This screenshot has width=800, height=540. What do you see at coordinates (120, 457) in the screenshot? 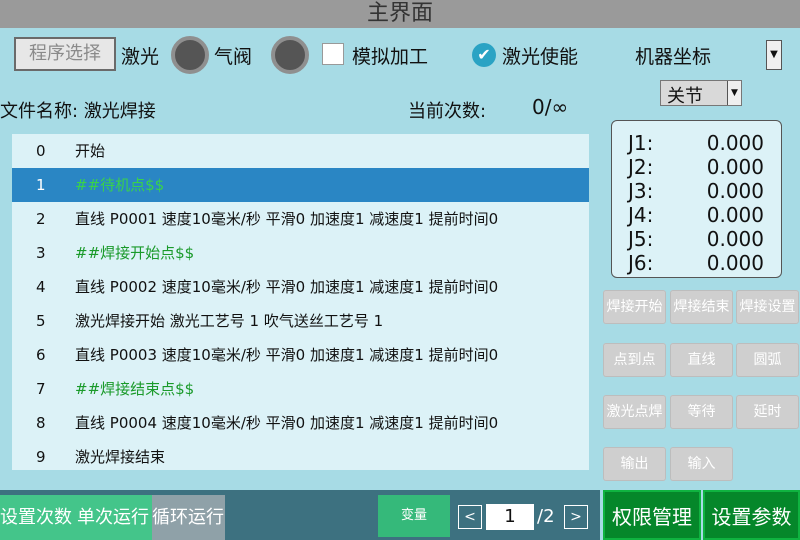
I see `row-instruction: 激光焊接结束` at bounding box center [120, 457].